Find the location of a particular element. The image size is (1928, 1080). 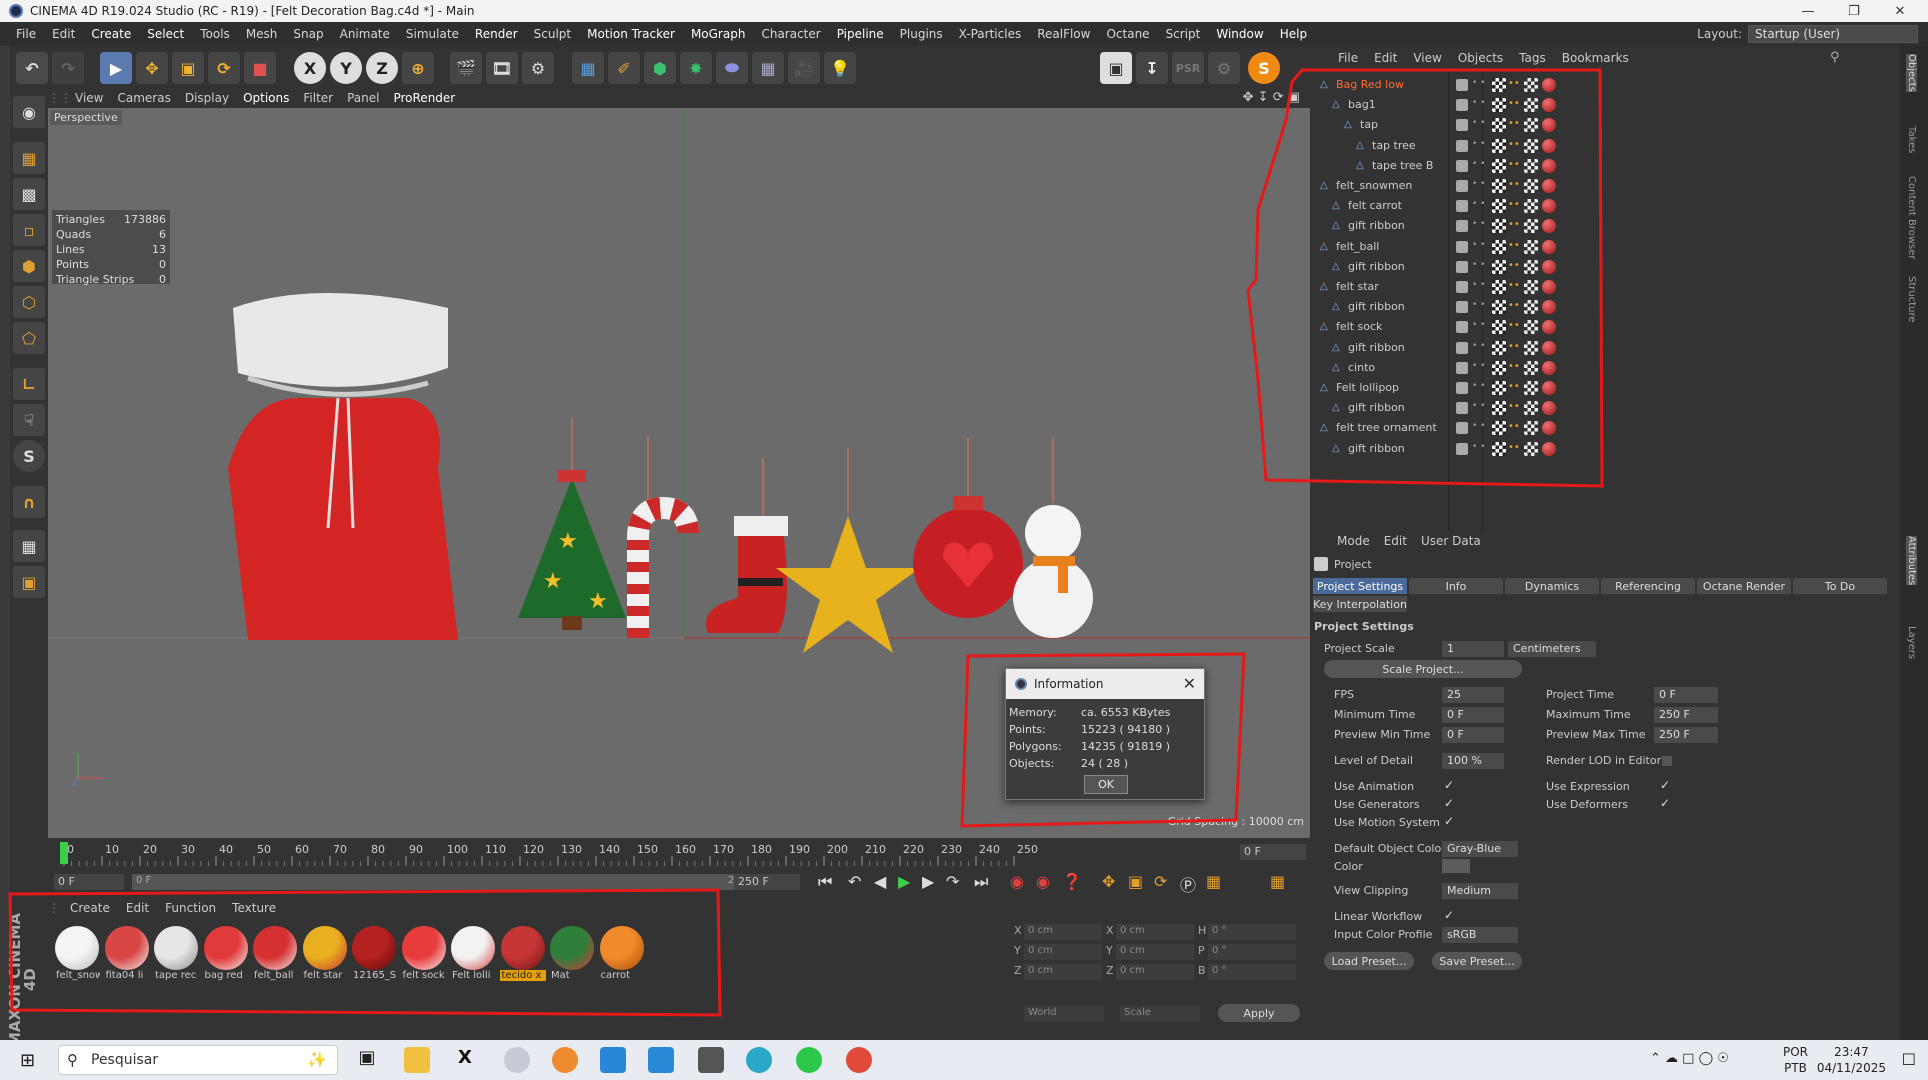

object-name: tap tree is located at coordinates (1394, 145).